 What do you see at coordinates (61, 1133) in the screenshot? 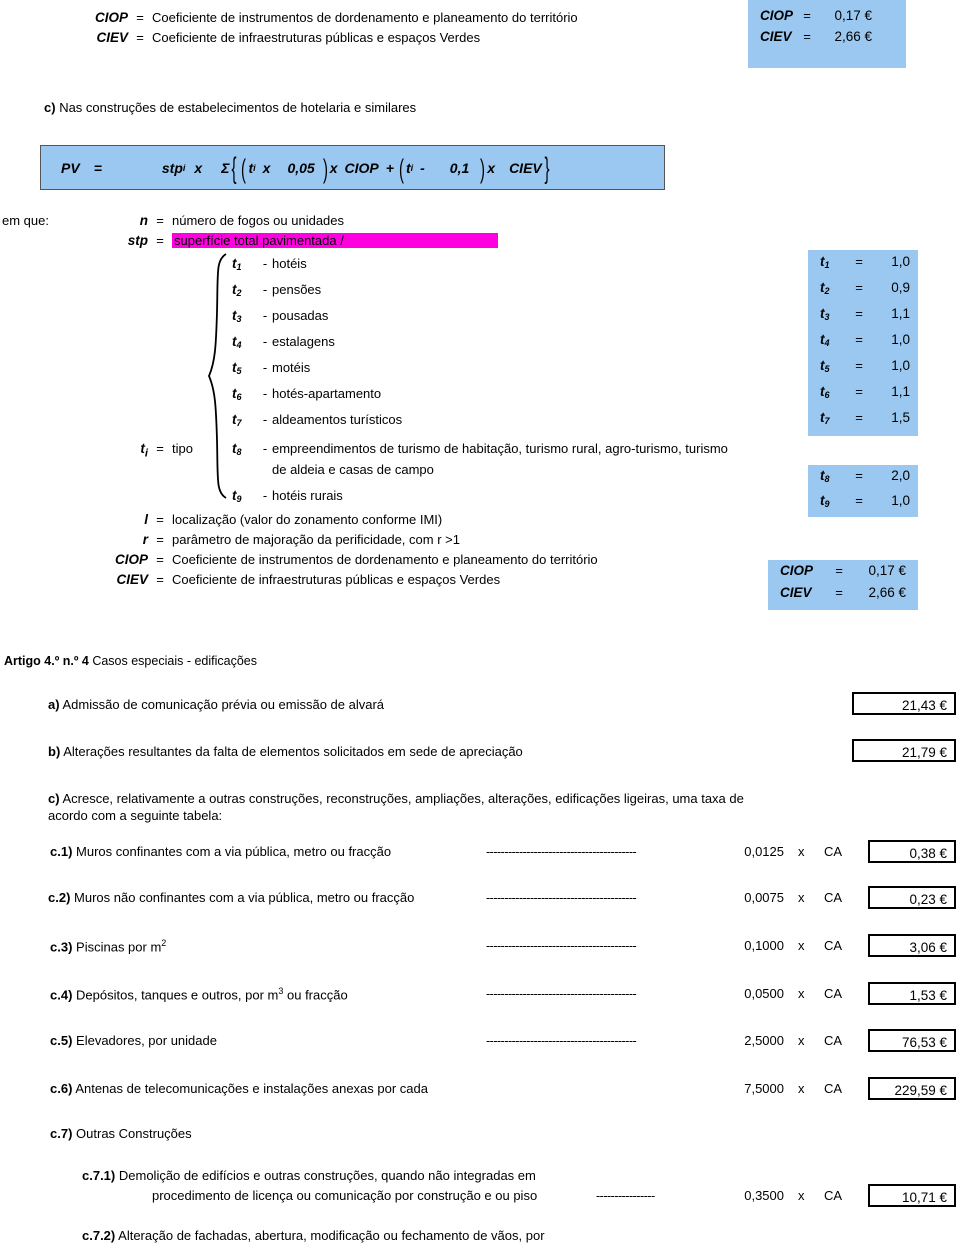
I see `tax-row-c7-marker: c.7)` at bounding box center [61, 1133].